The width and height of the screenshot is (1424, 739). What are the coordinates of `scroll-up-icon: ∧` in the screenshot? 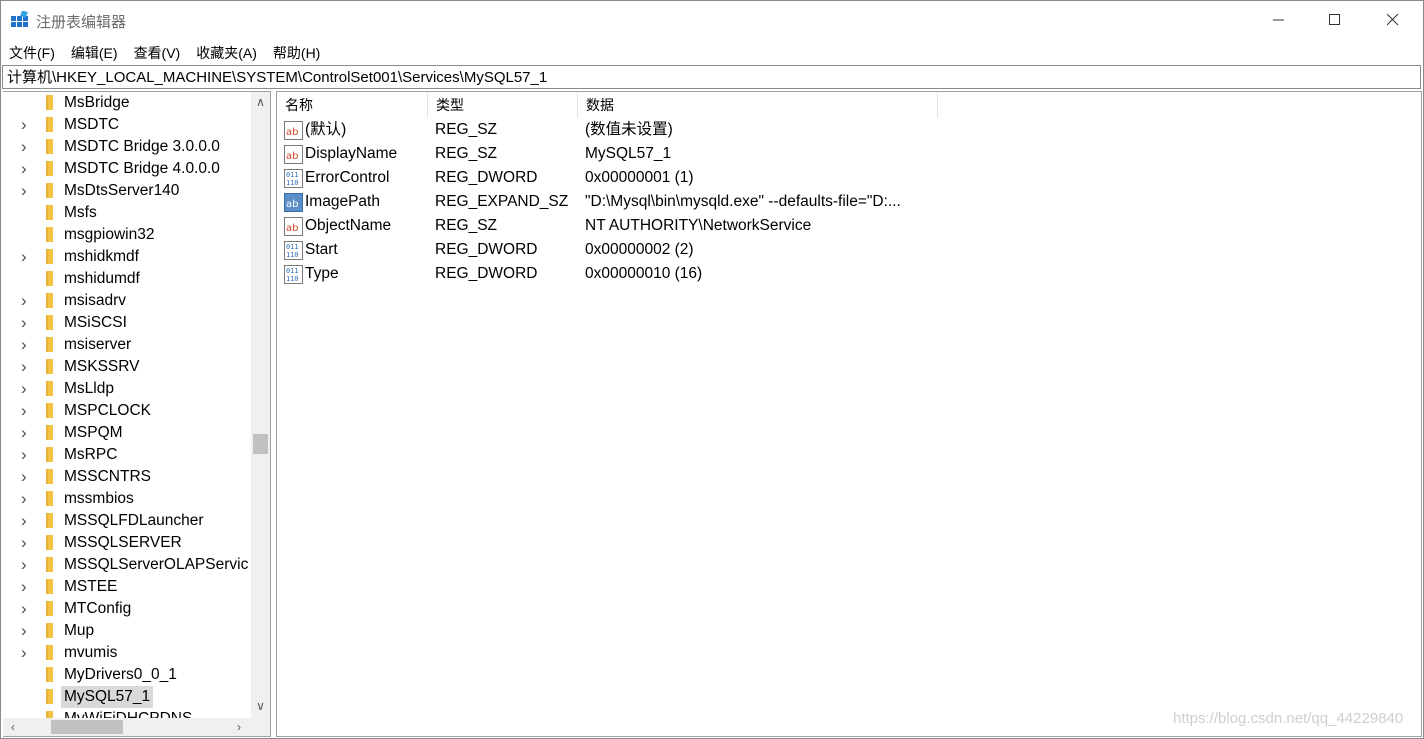 It's located at (260, 102).